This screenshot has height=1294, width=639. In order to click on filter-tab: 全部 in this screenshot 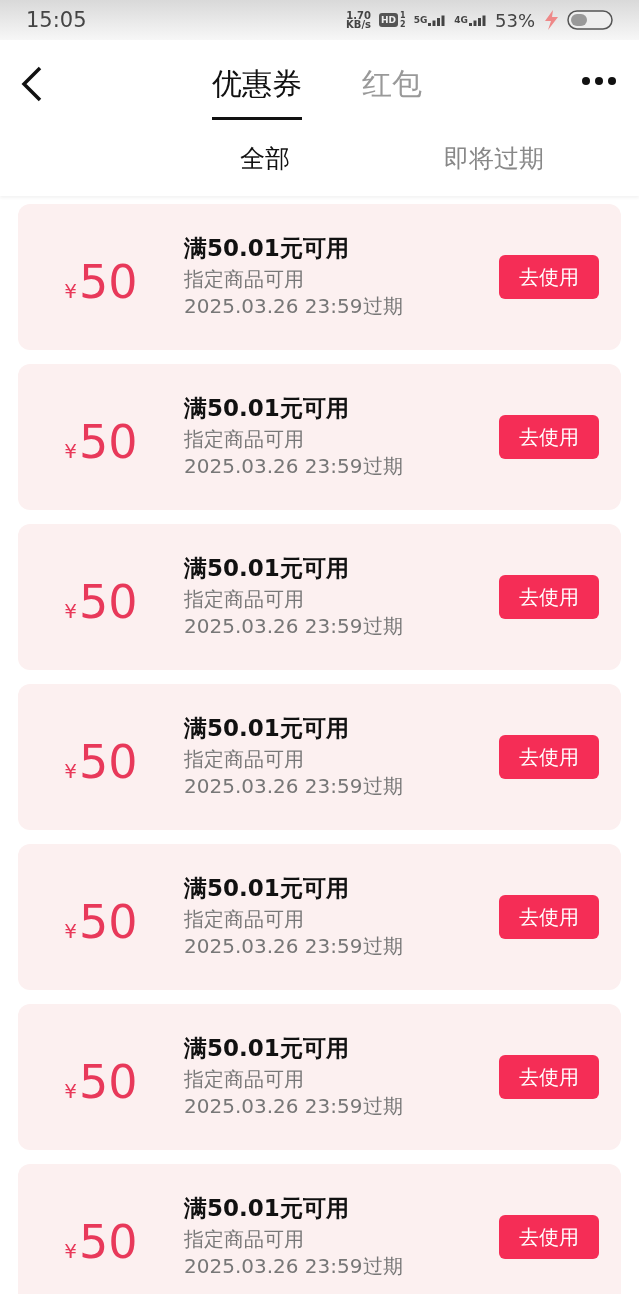, I will do `click(264, 158)`.